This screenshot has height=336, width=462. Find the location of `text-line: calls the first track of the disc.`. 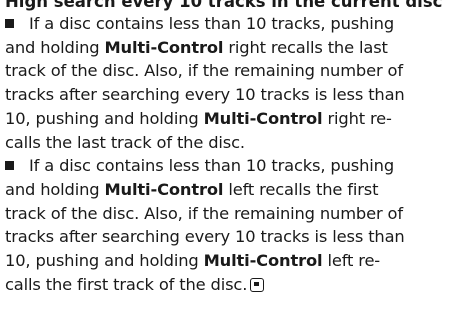

text-line: calls the first track of the disc. is located at coordinates (232, 285).